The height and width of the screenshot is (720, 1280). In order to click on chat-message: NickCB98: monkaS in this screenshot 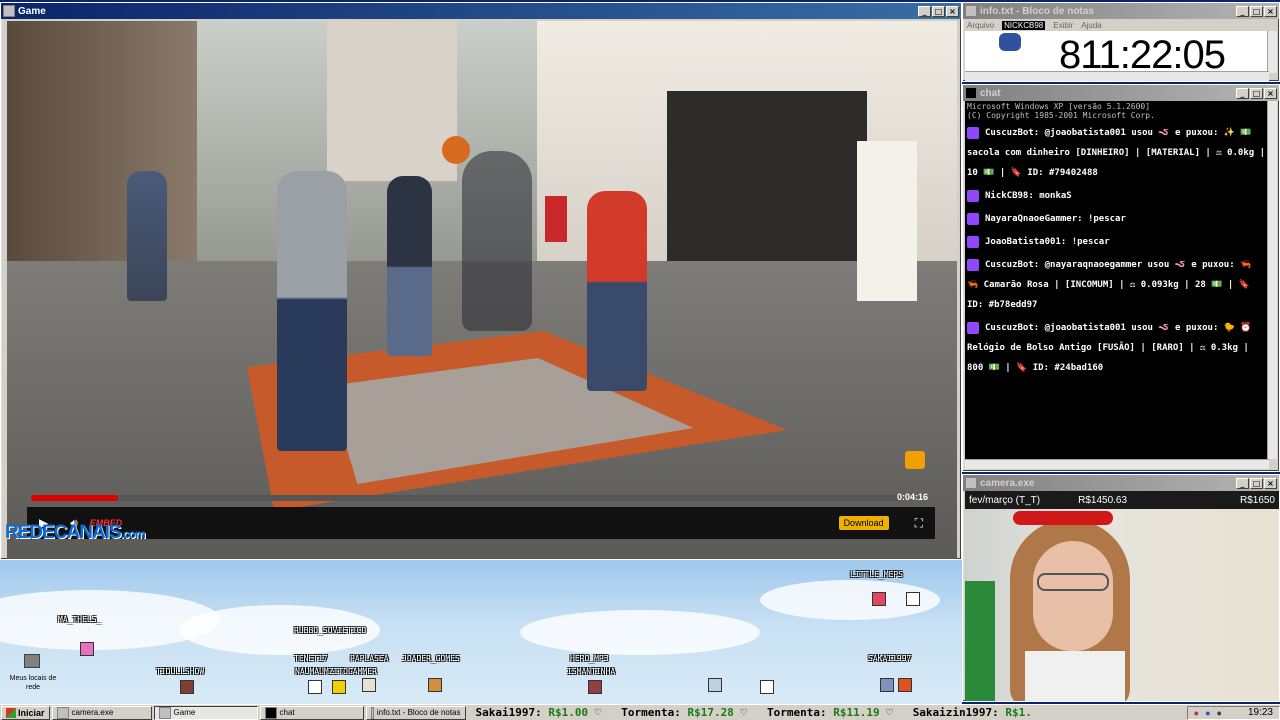, I will do `click(1117, 196)`.